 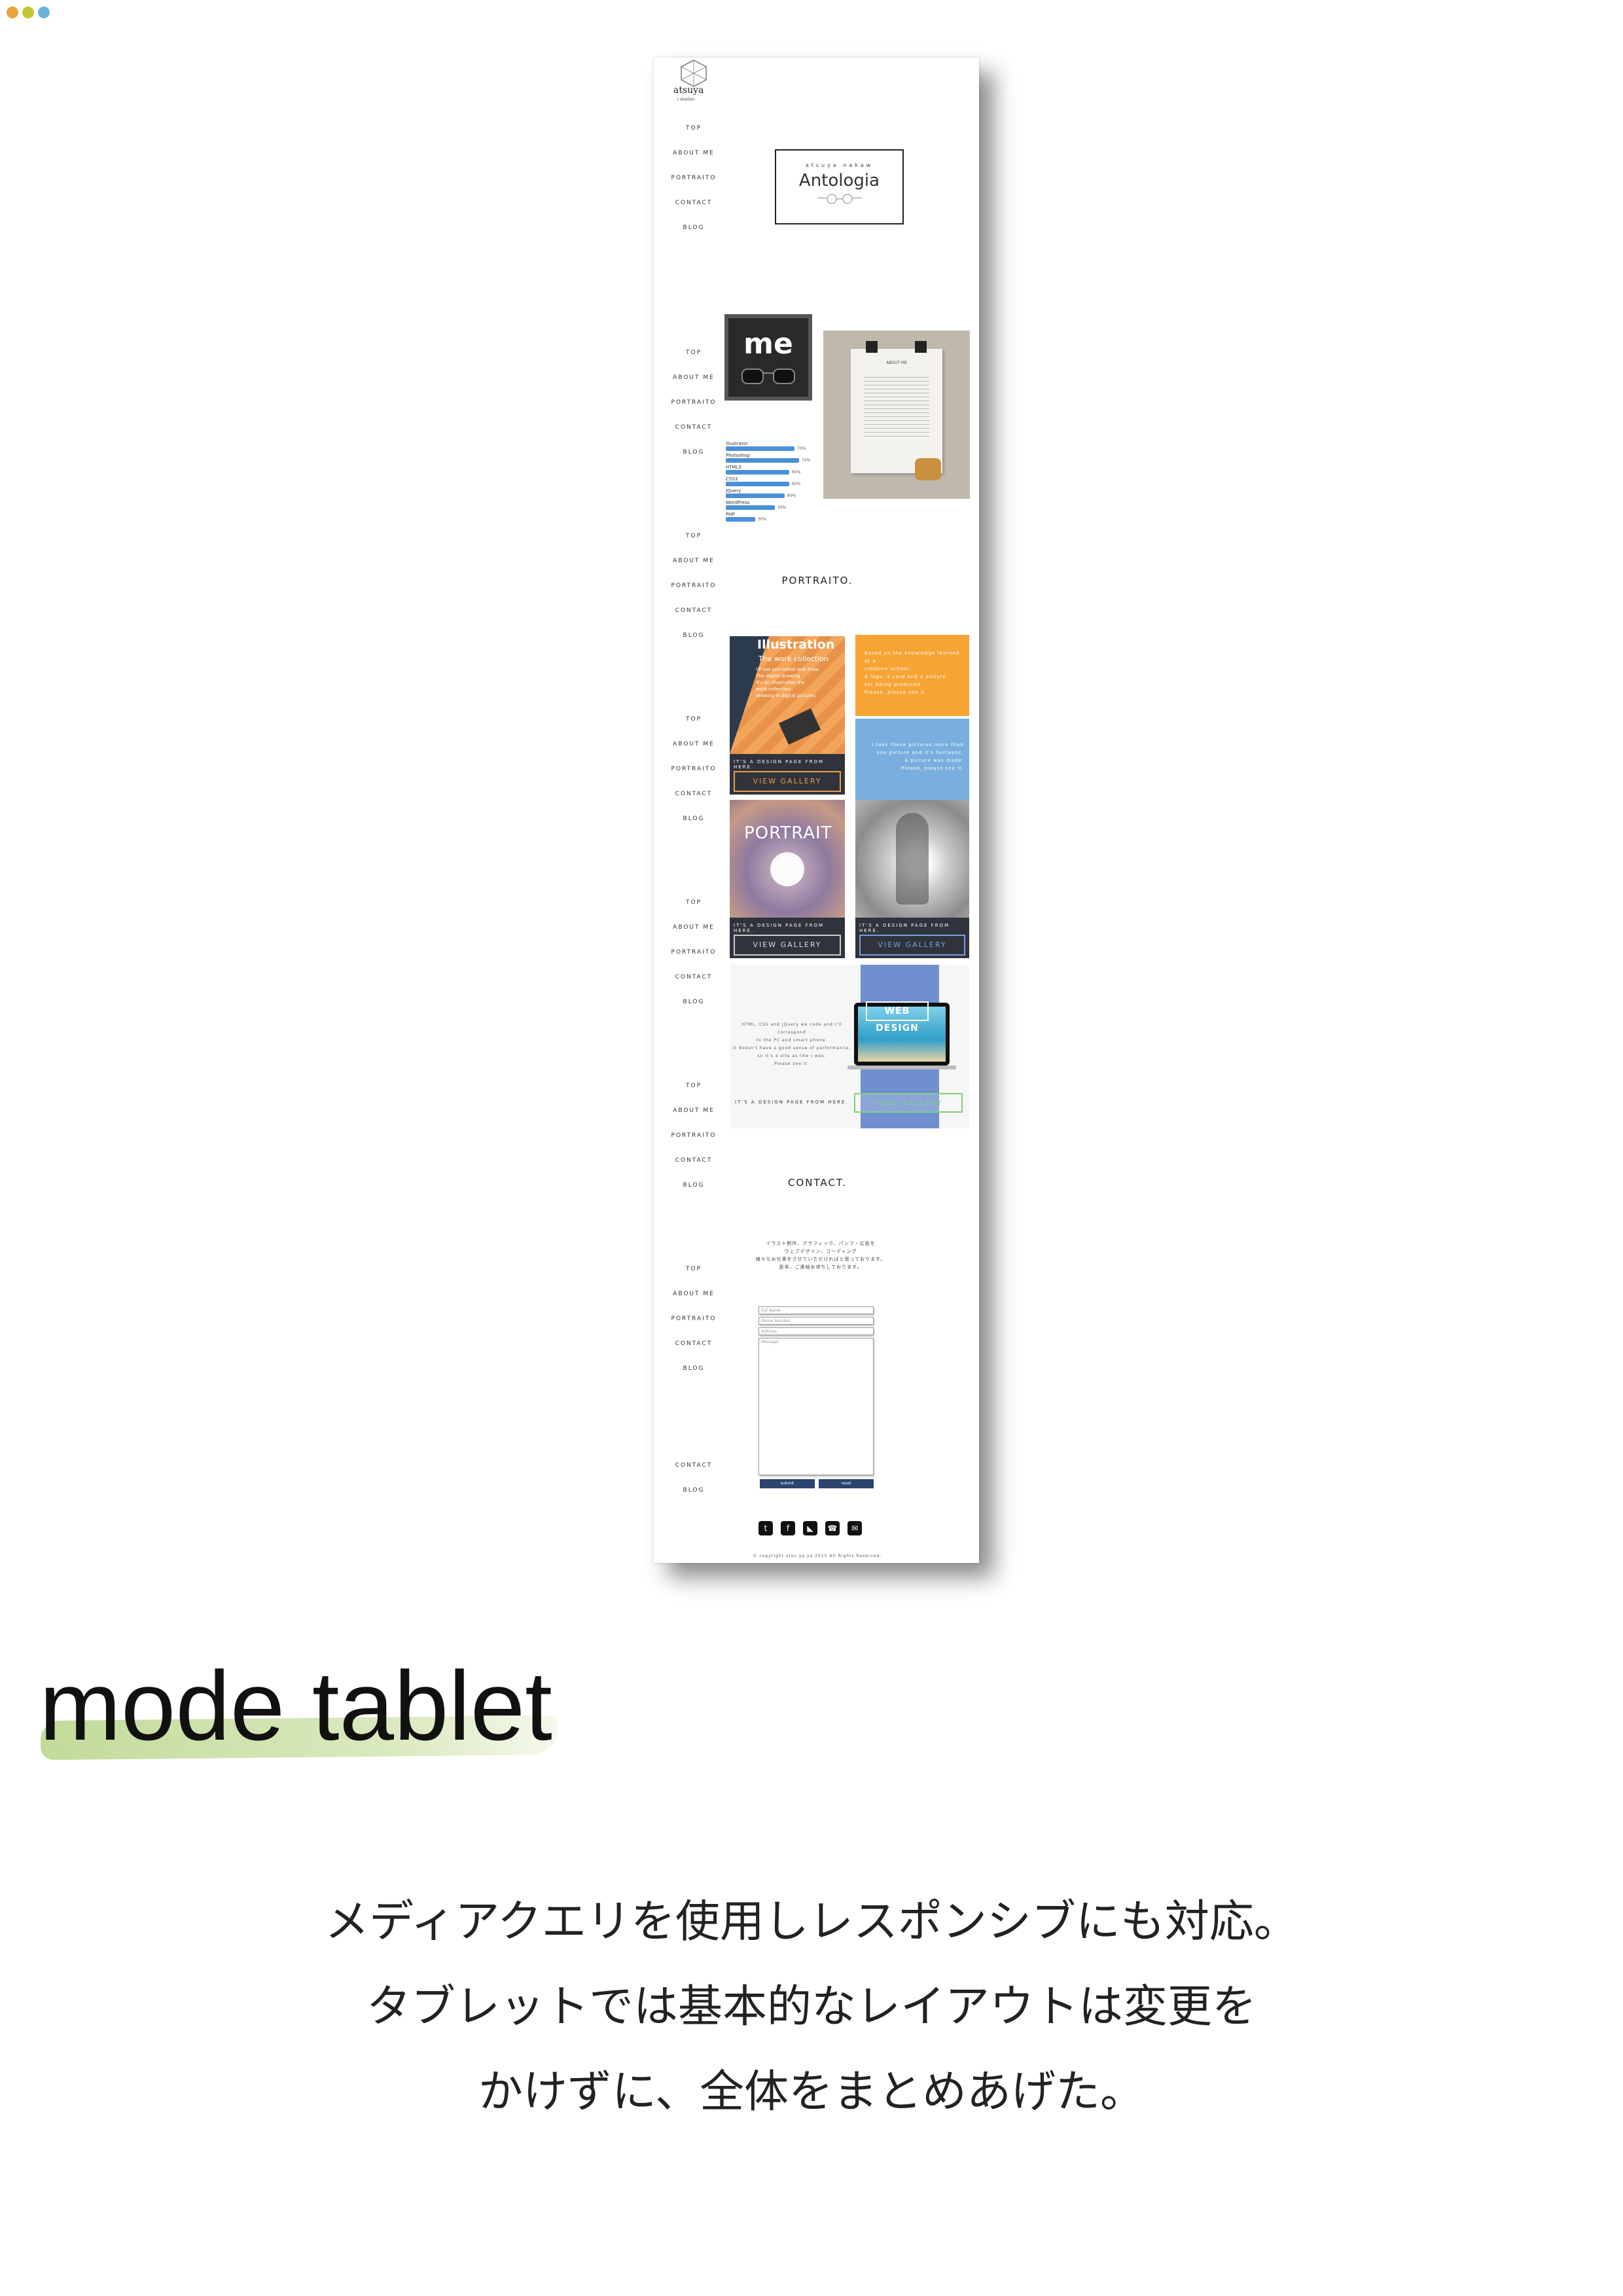 I want to click on about-me-badge-text: me, so click(x=768, y=344).